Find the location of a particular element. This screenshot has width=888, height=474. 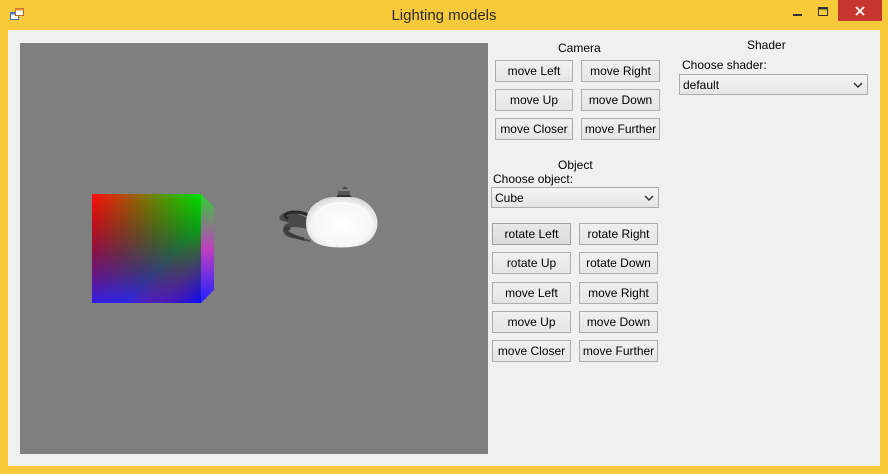

maximize-icon is located at coordinates (822, 11).